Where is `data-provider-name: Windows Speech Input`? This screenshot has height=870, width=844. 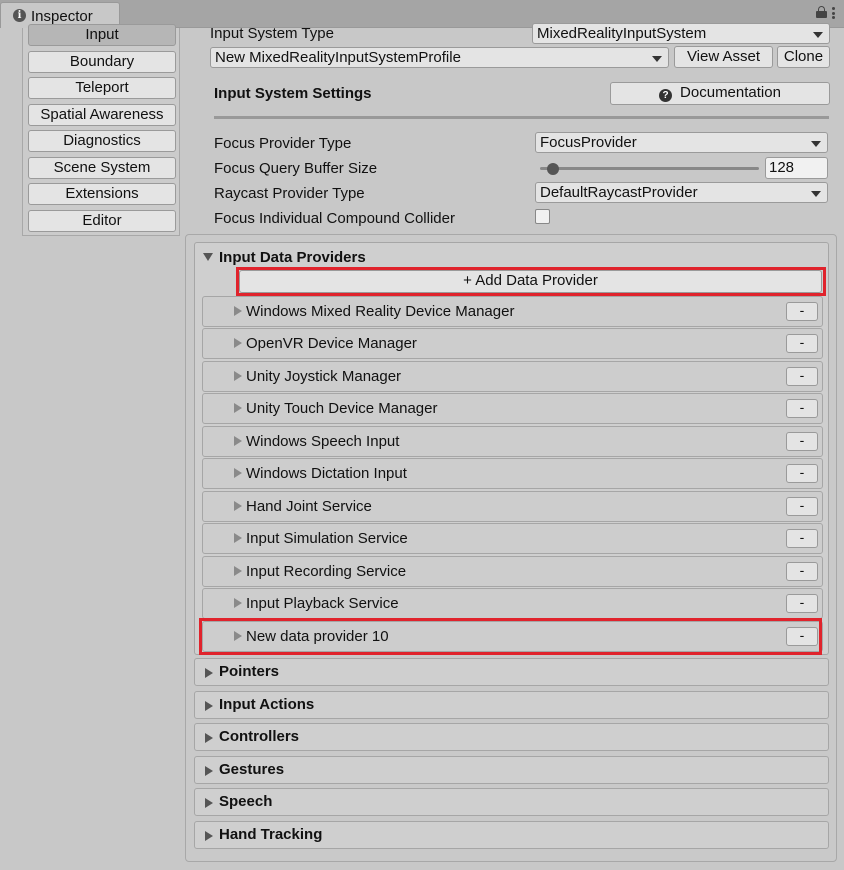
data-provider-name: Windows Speech Input is located at coordinates (323, 441).